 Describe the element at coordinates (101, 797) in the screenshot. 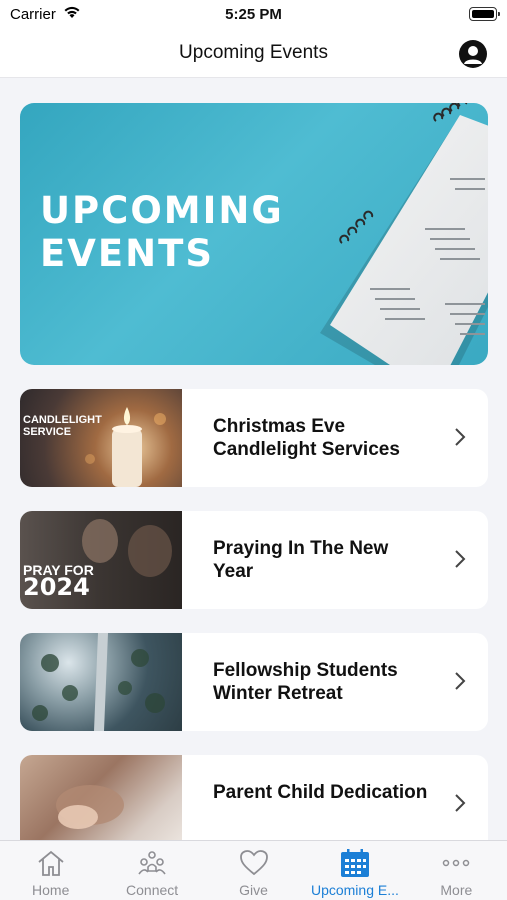

I see `event-thumbnail-dedication` at that location.